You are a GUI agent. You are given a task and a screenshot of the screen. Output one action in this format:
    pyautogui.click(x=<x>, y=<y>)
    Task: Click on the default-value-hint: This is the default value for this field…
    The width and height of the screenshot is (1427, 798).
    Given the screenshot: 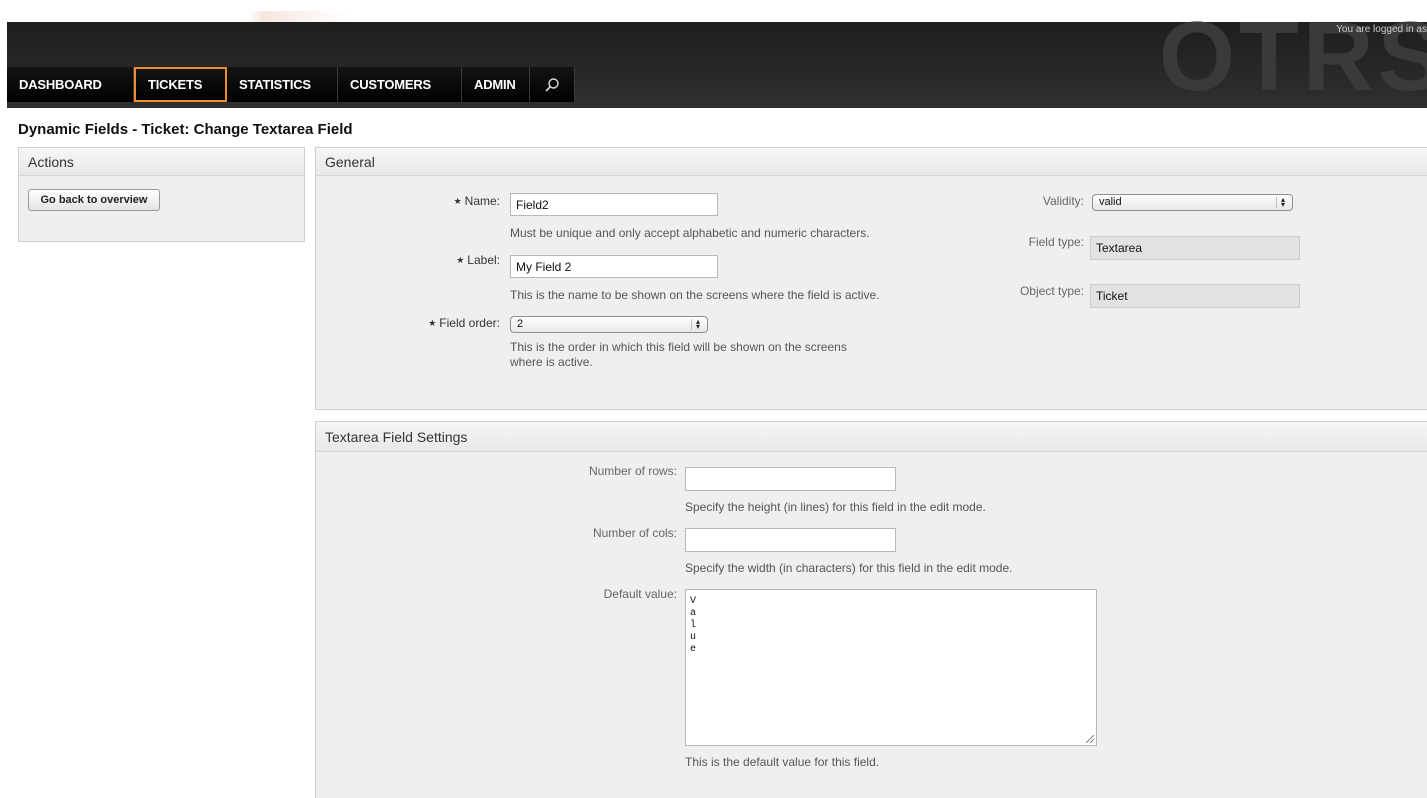 What is the action you would take?
    pyautogui.click(x=782, y=762)
    